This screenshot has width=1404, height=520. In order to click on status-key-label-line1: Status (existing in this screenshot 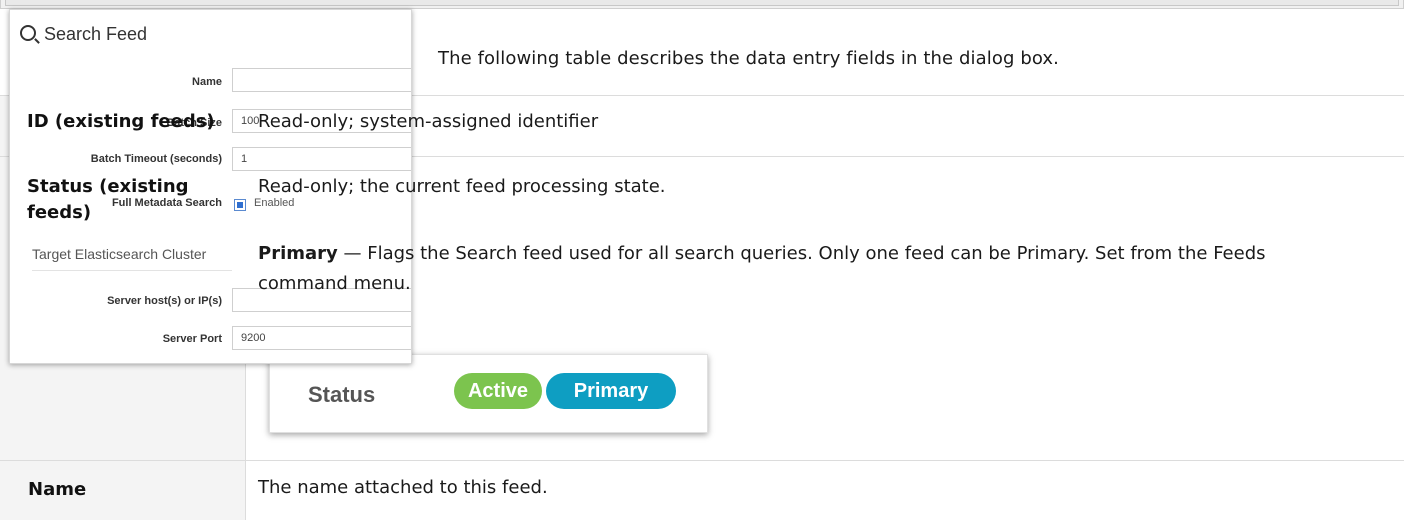, I will do `click(108, 186)`.